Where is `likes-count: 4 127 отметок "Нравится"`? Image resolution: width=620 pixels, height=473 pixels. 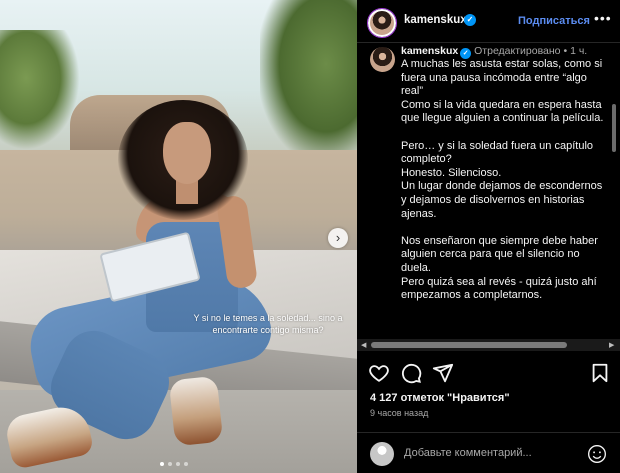 likes-count: 4 127 отметок "Нравится" is located at coordinates (440, 398).